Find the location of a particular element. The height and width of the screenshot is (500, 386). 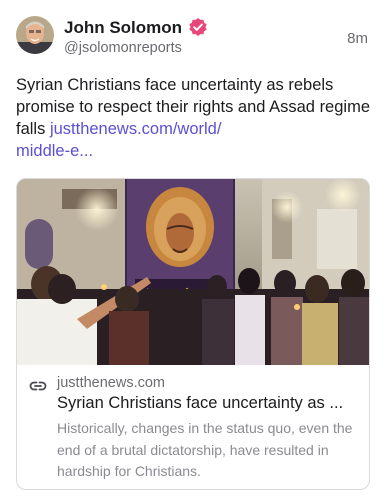

author-name-text: John Solomon is located at coordinates (123, 27).